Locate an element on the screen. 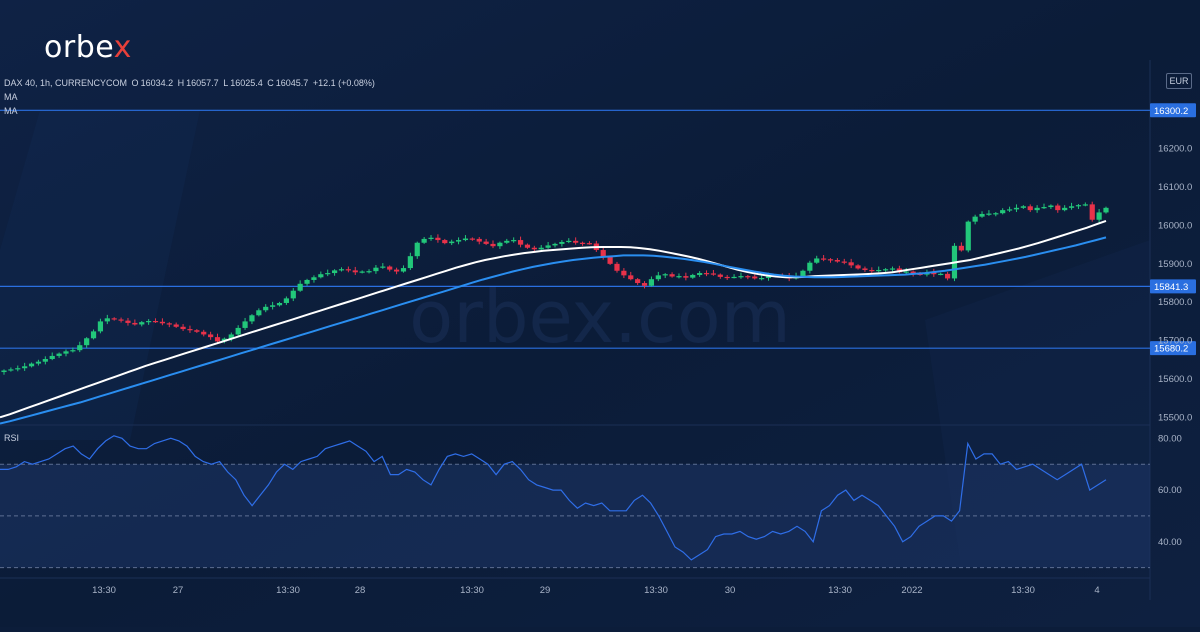 This screenshot has width=1200, height=632. indicator-ma-2: MA is located at coordinates (11, 111).